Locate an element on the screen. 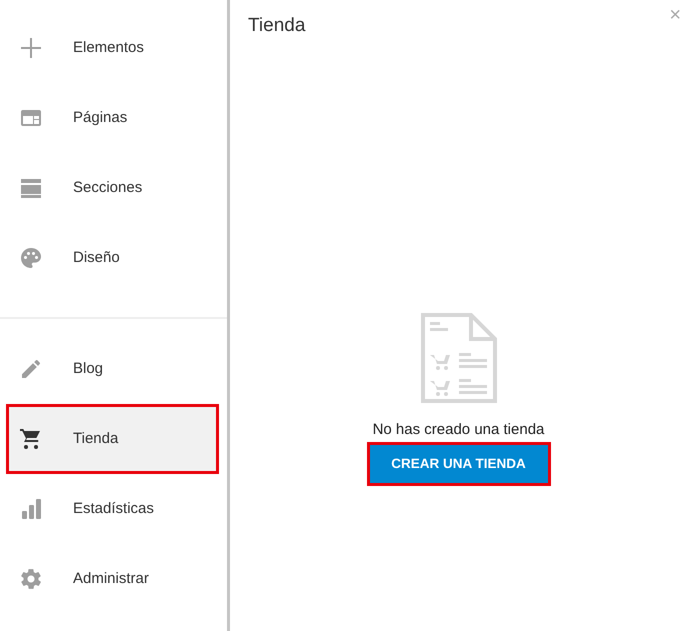 This screenshot has height=631, width=687. sidebar-item: Administrar is located at coordinates (112, 579).